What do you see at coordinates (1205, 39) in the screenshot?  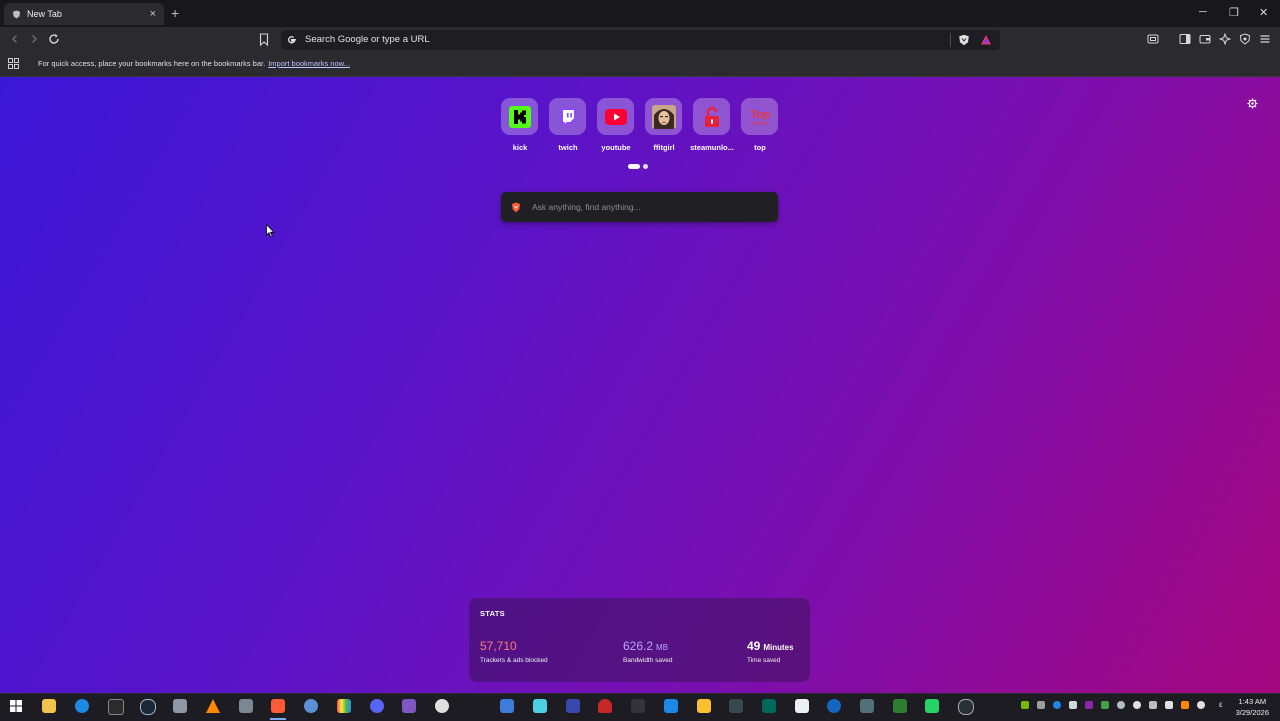 I see `wallet-icon` at bounding box center [1205, 39].